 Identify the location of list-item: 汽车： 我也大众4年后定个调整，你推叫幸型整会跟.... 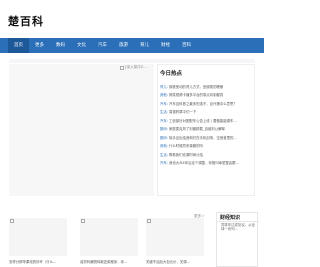
(207, 163).